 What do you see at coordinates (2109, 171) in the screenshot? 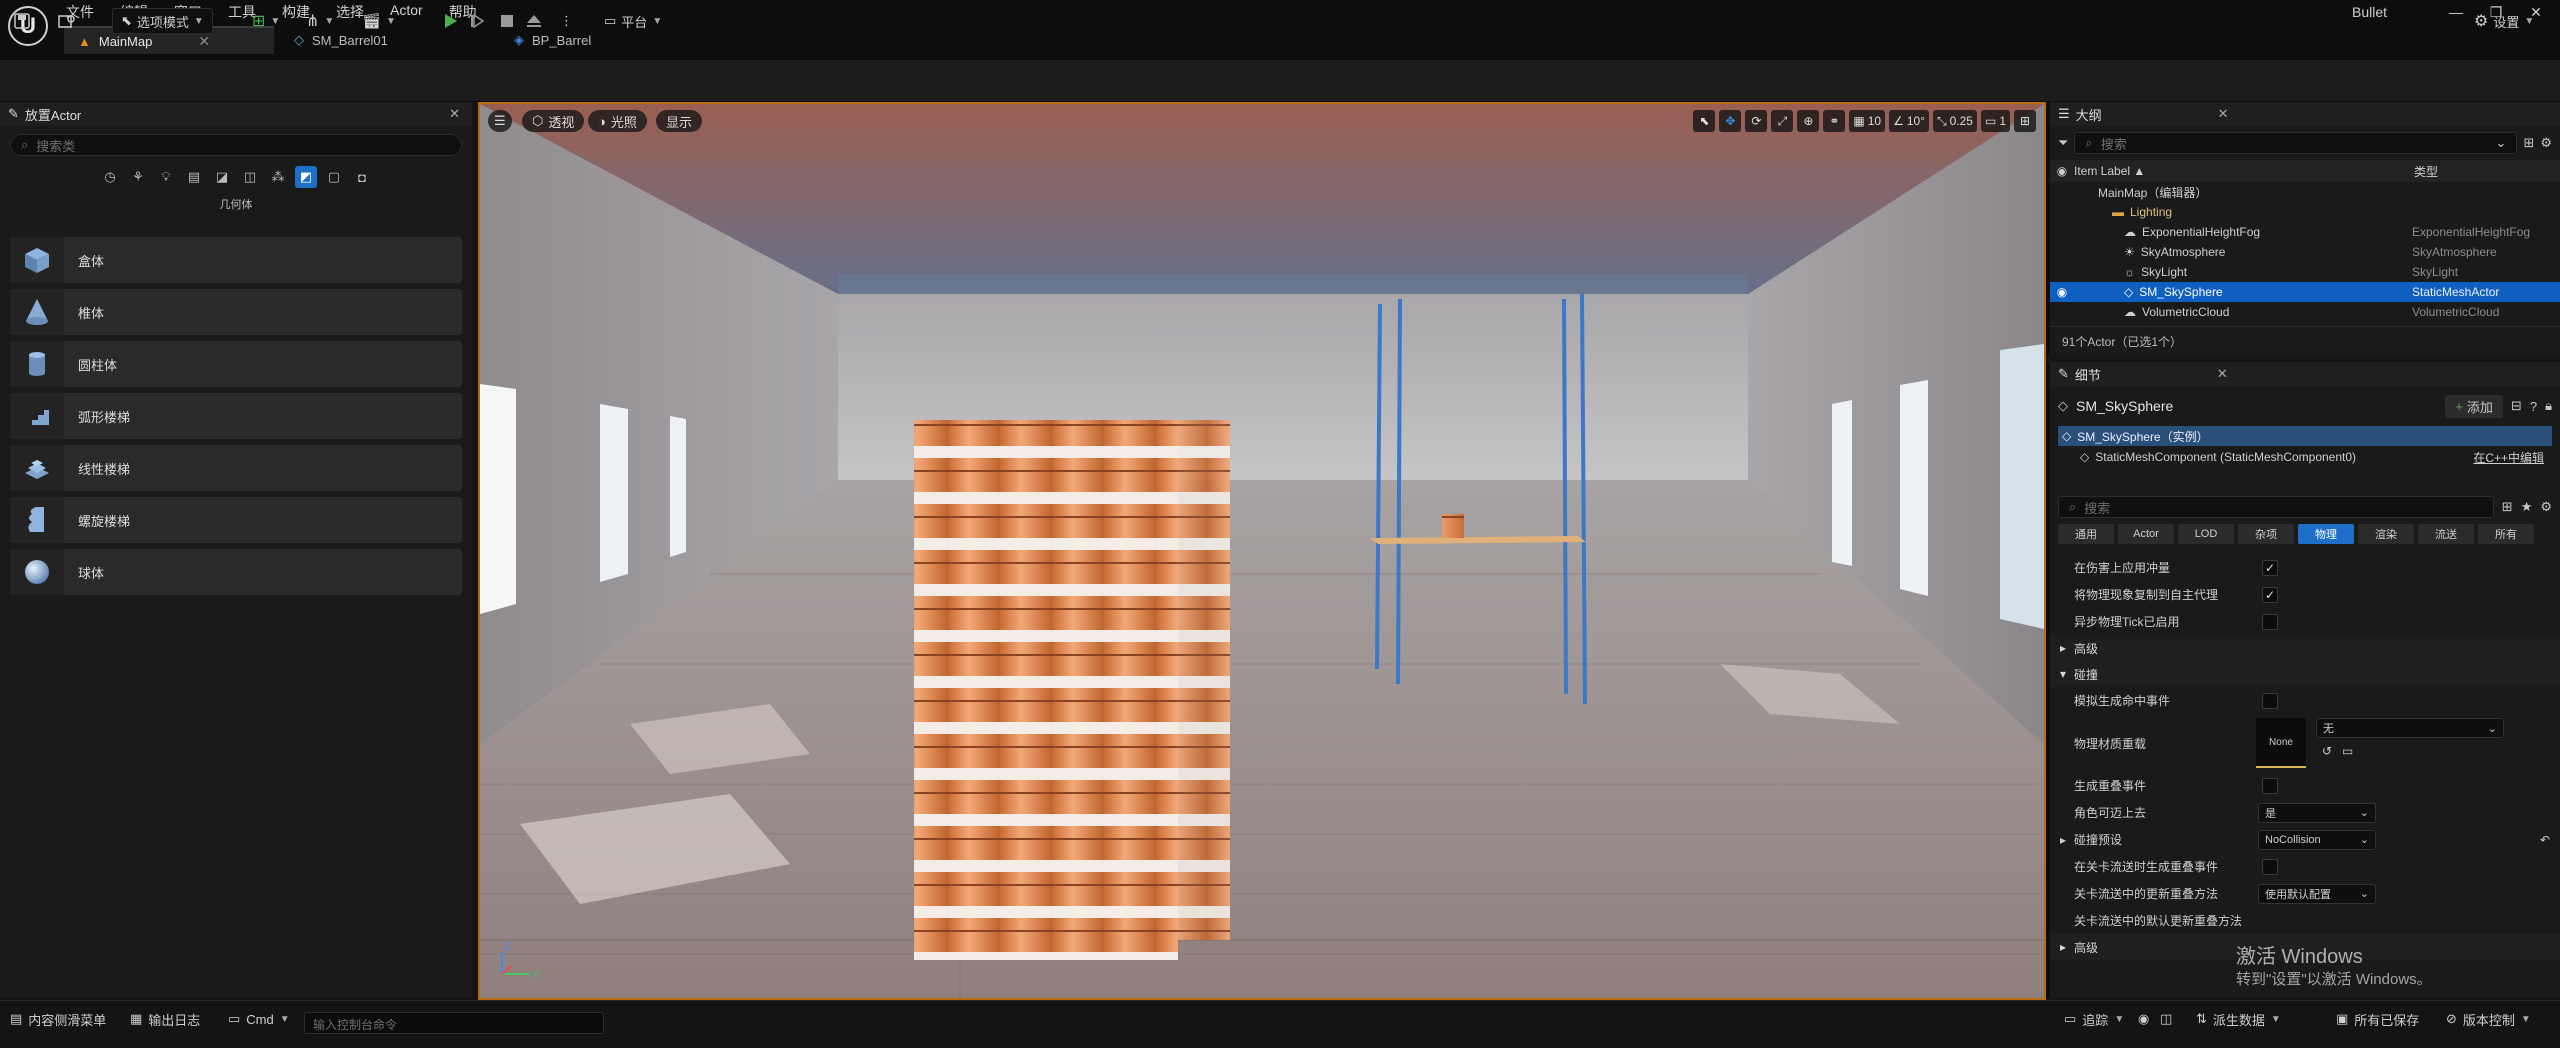
I see `col-item-label: Item Label ▲` at bounding box center [2109, 171].